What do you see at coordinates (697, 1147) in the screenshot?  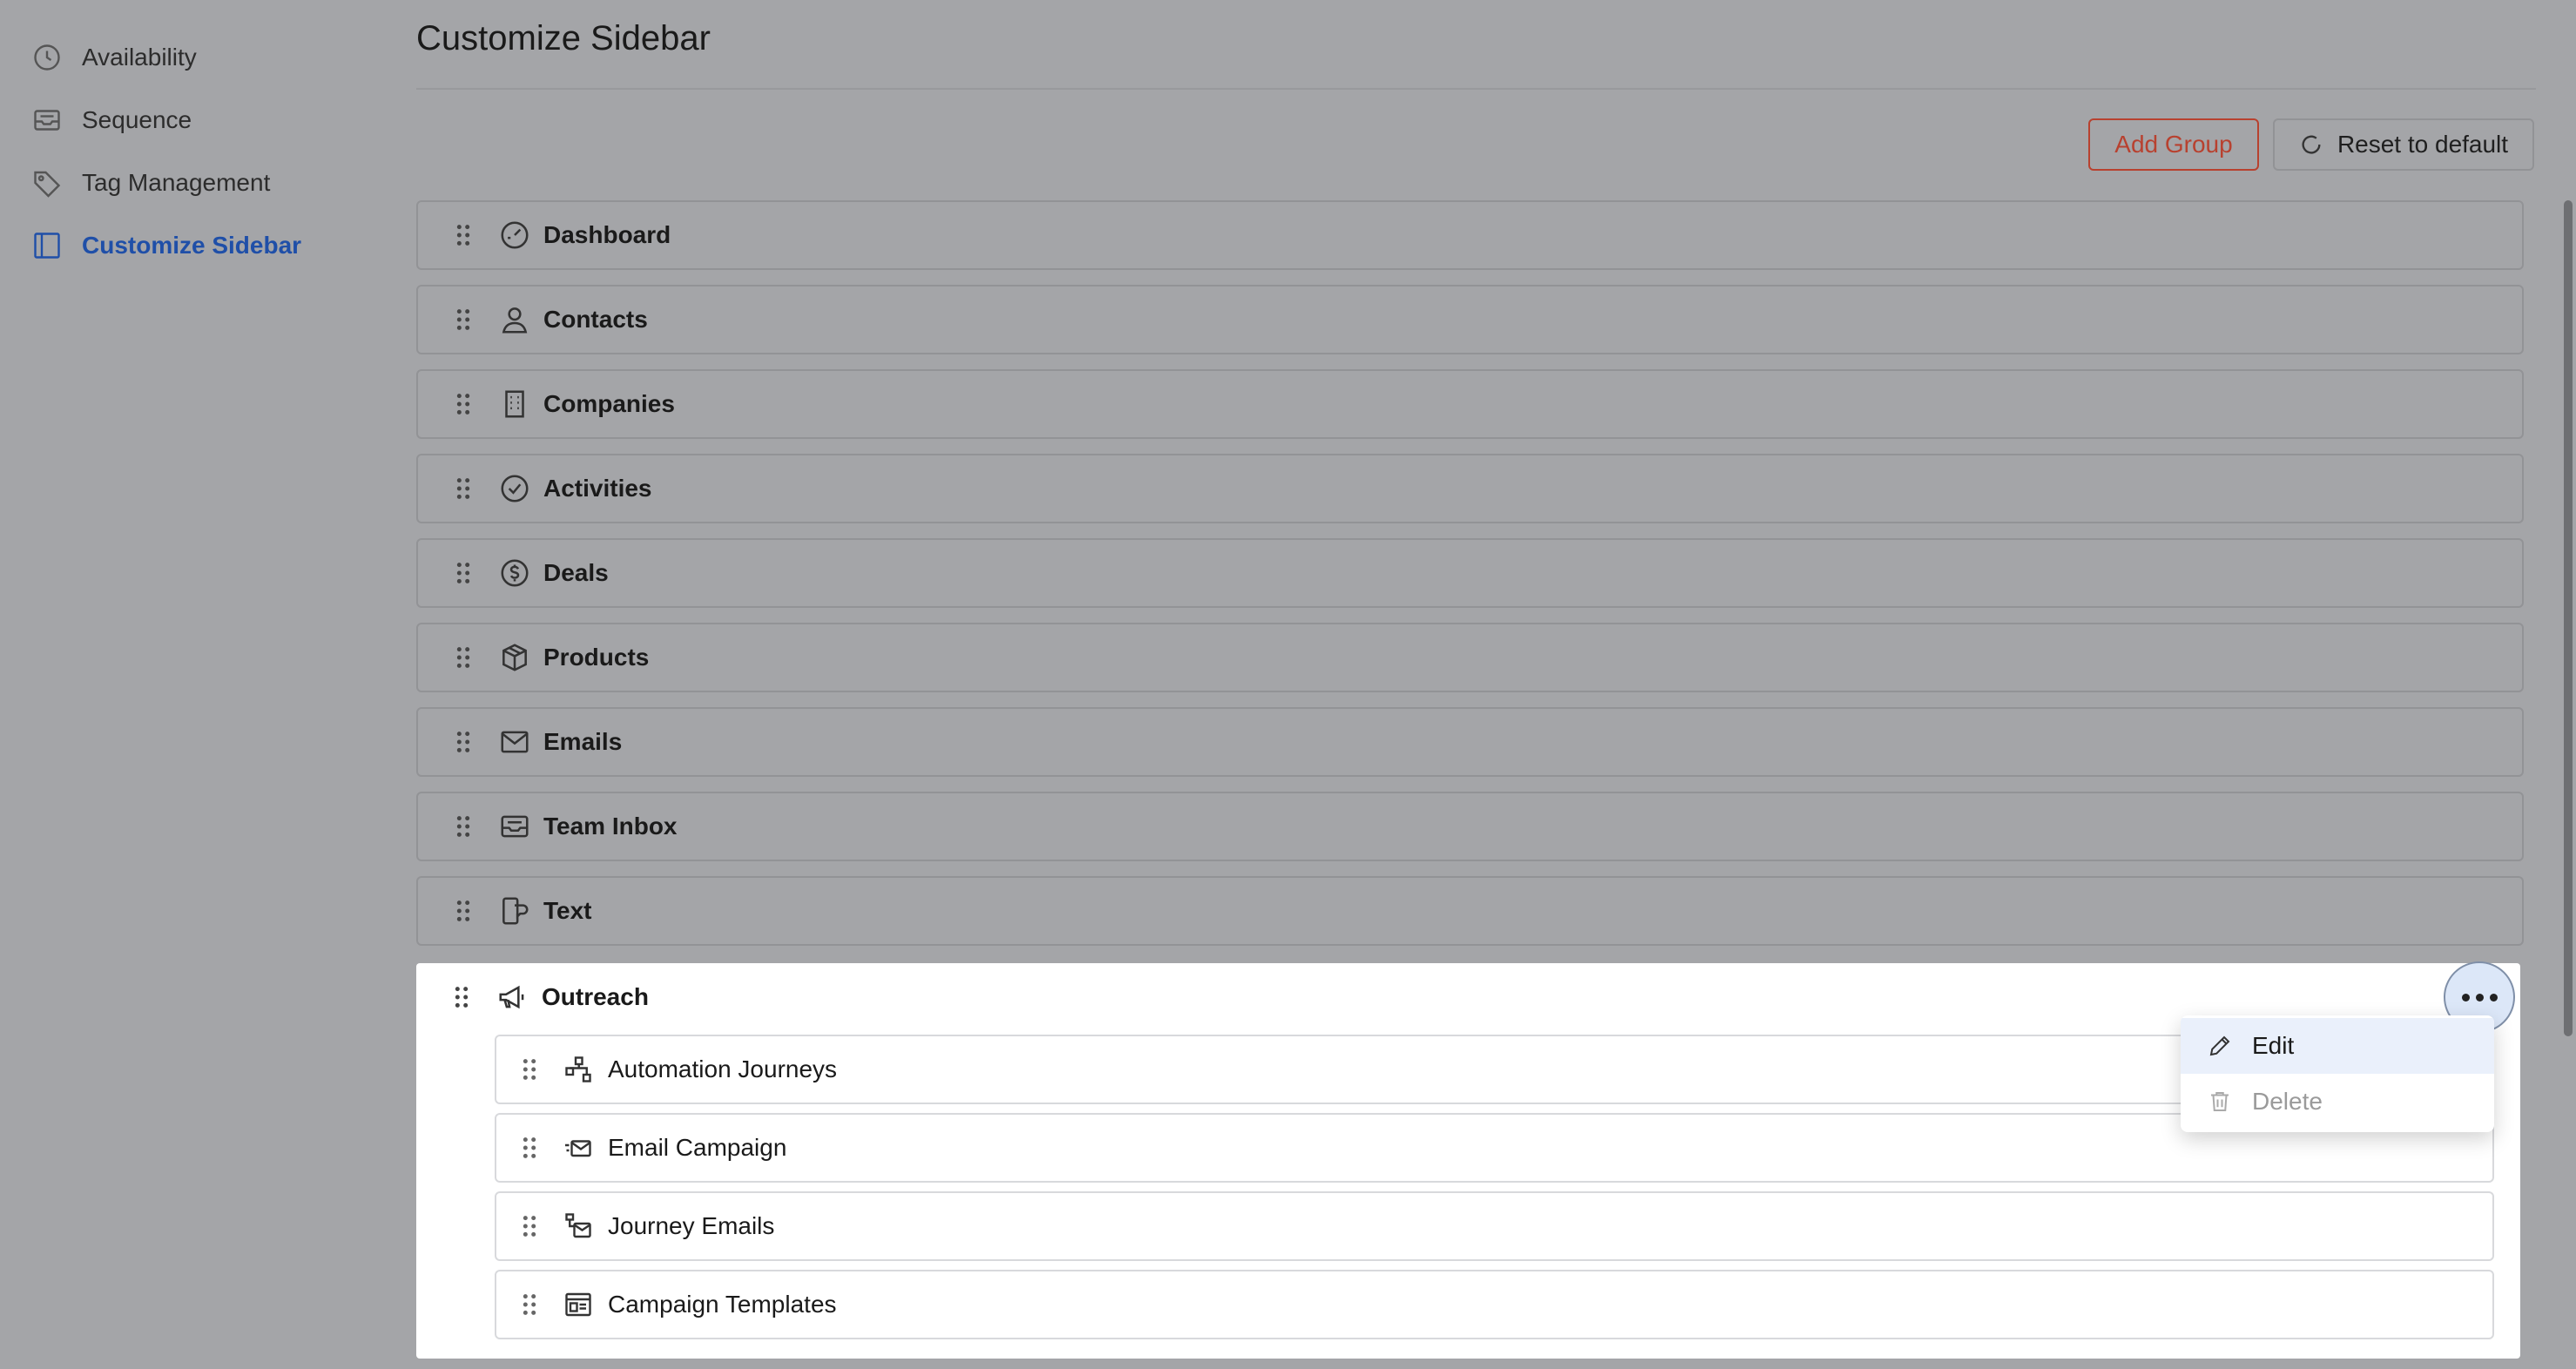 I see `sub-item-label: Email Campaign` at bounding box center [697, 1147].